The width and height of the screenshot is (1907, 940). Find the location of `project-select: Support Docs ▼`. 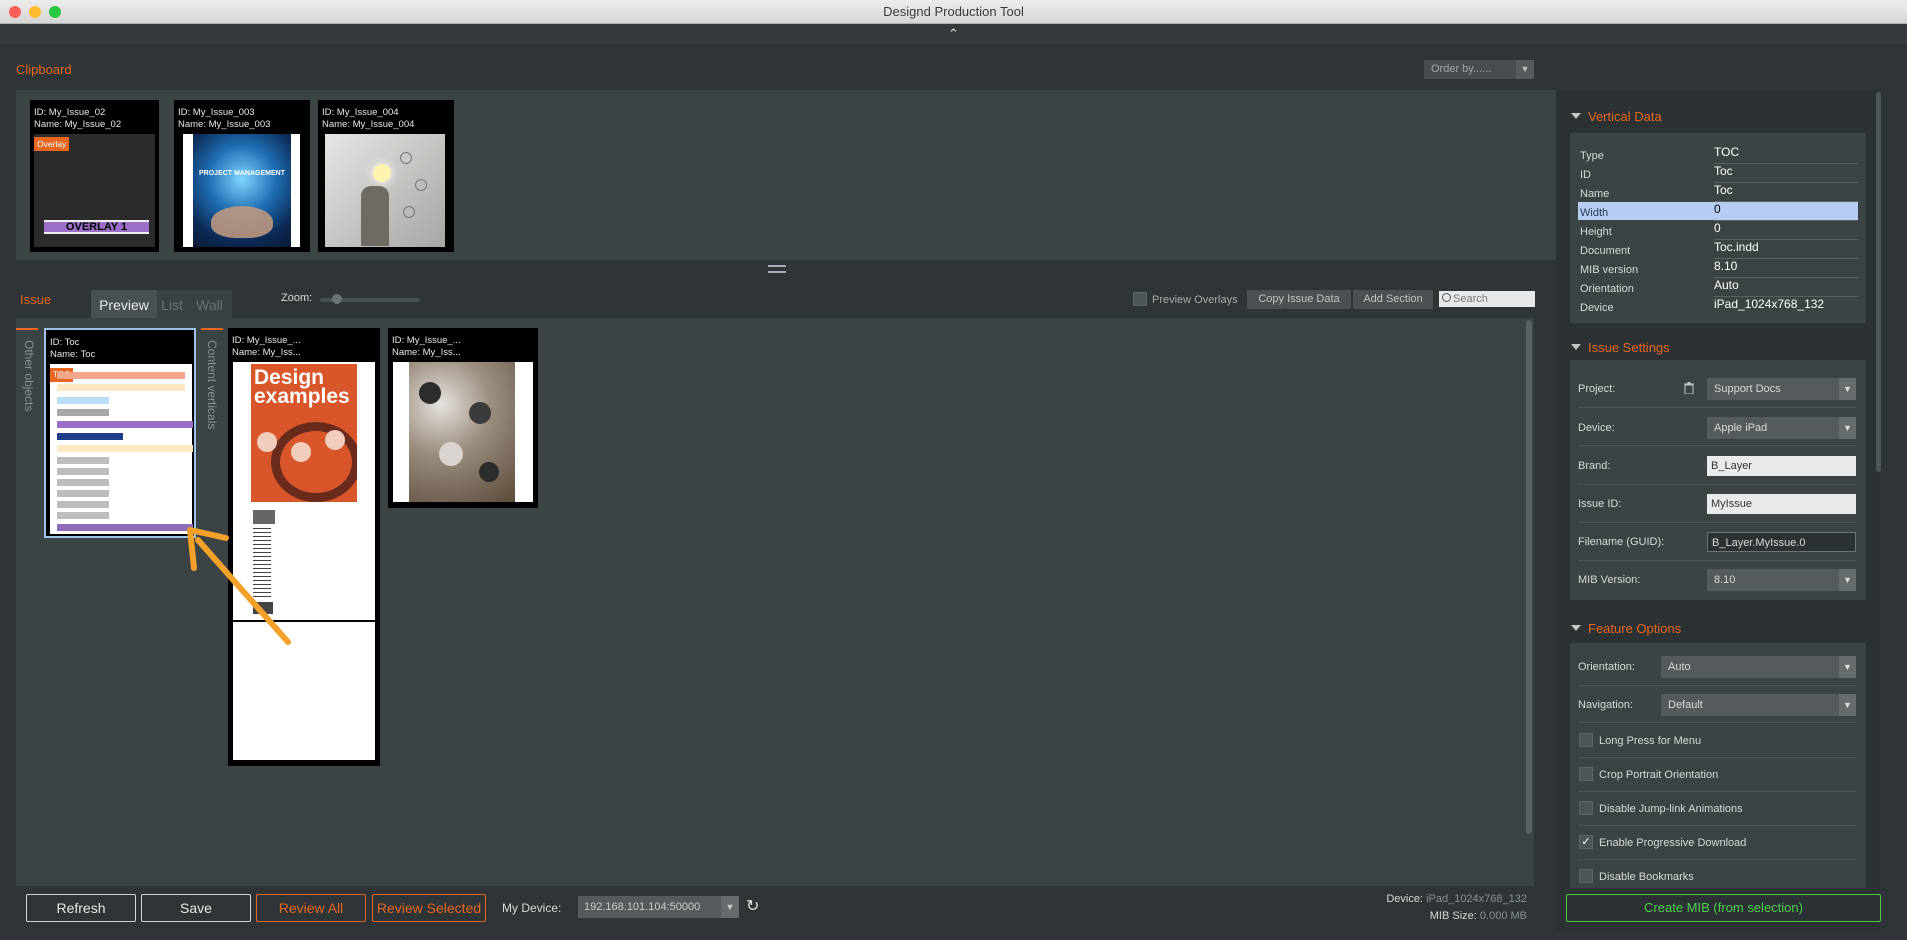

project-select: Support Docs ▼ is located at coordinates (1781, 389).